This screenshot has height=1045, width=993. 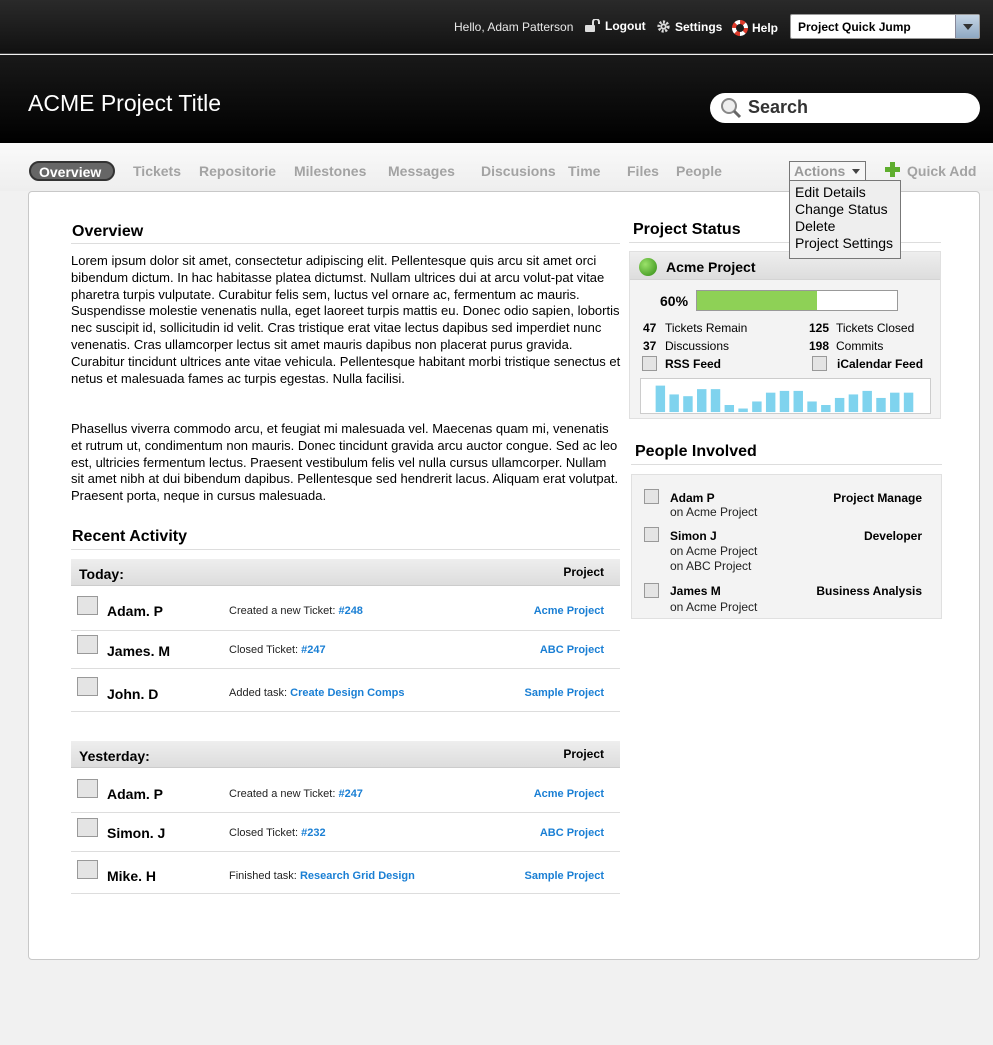 What do you see at coordinates (345, 754) in the screenshot?
I see `activity-group-header-yesterday: Yesterday: Project` at bounding box center [345, 754].